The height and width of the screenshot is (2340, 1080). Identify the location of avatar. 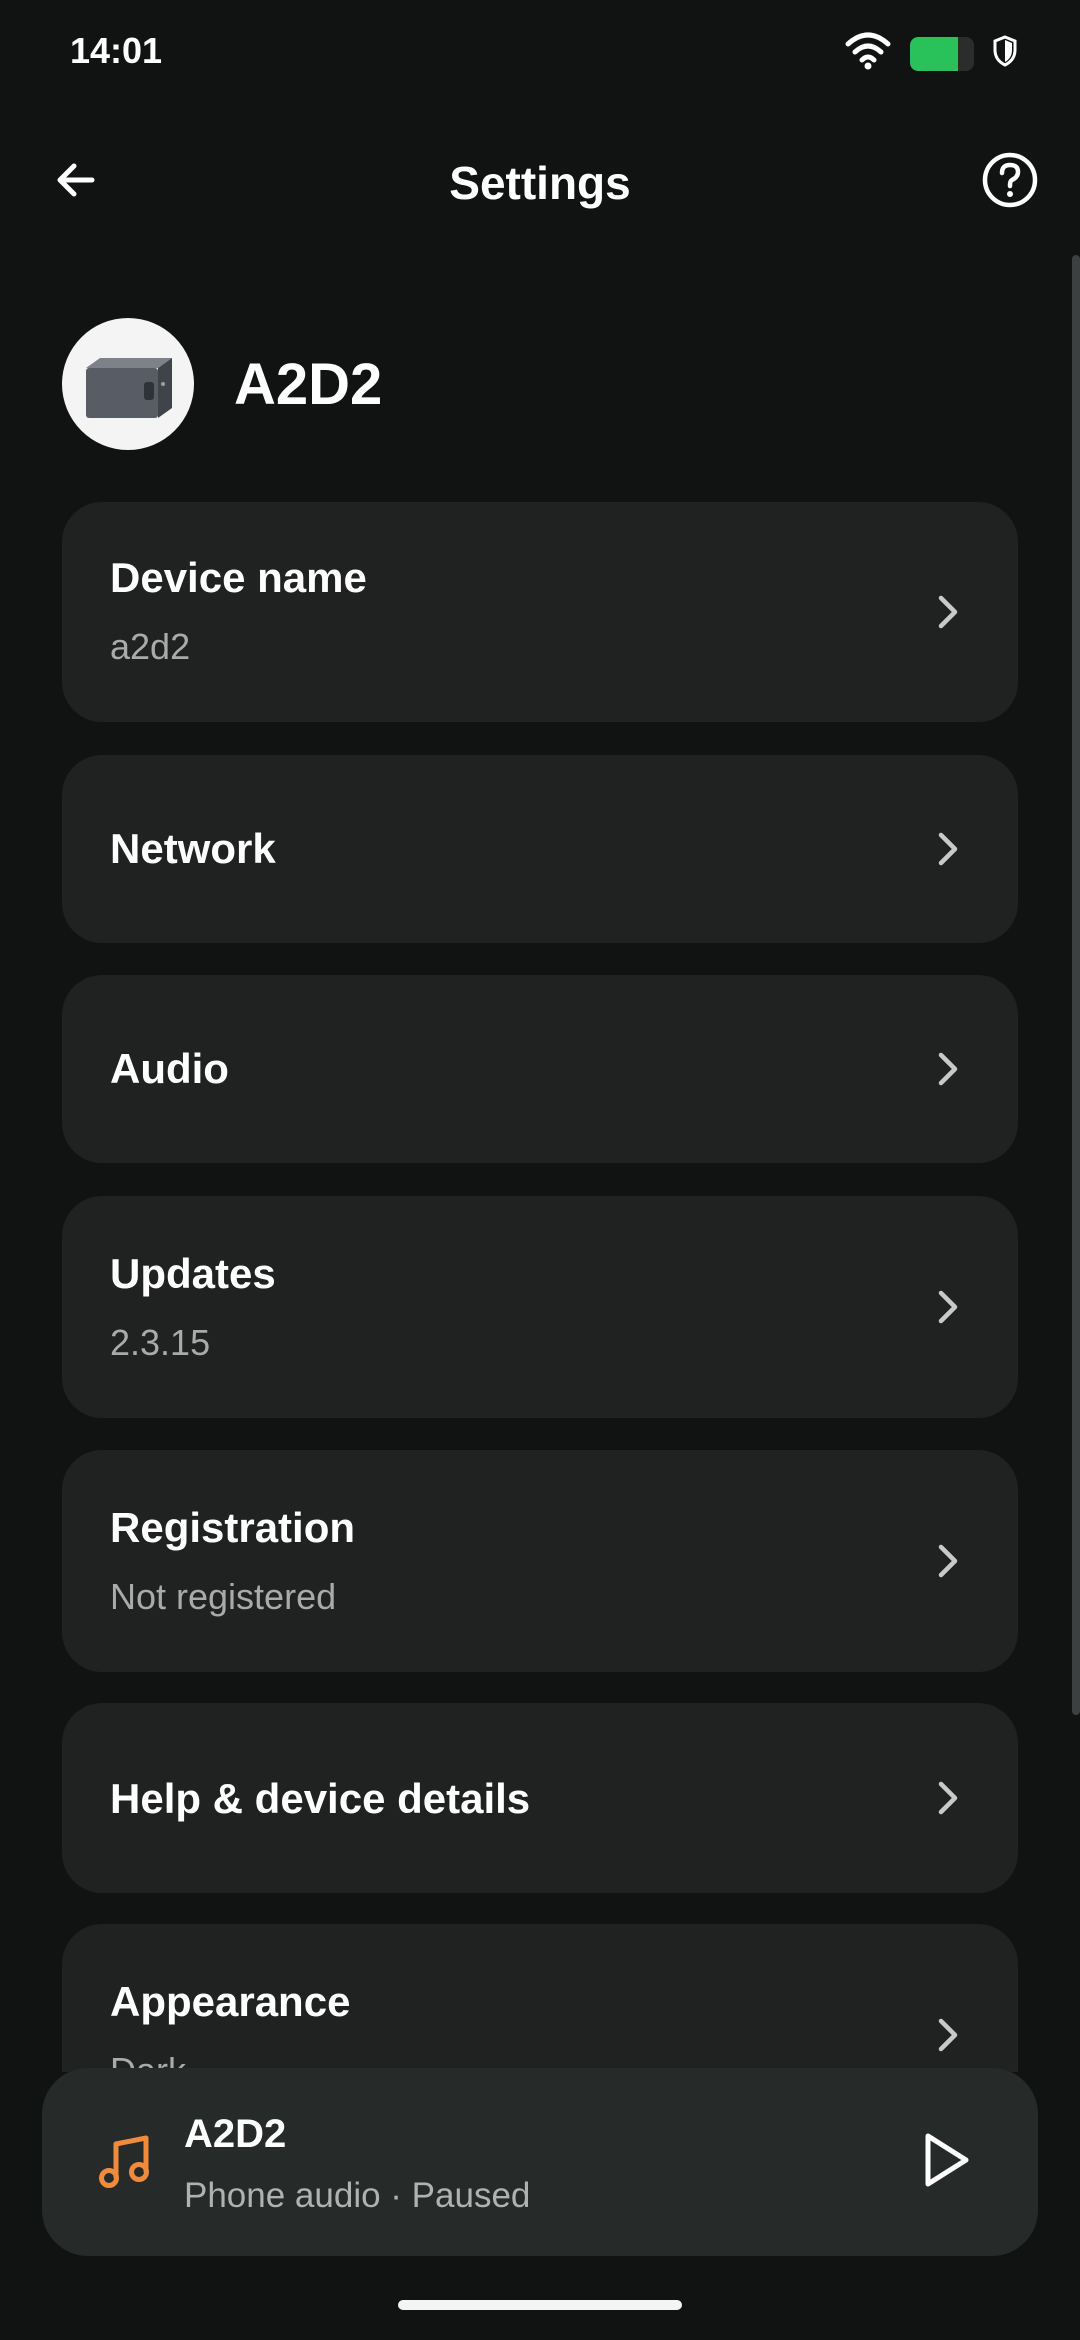
(128, 384).